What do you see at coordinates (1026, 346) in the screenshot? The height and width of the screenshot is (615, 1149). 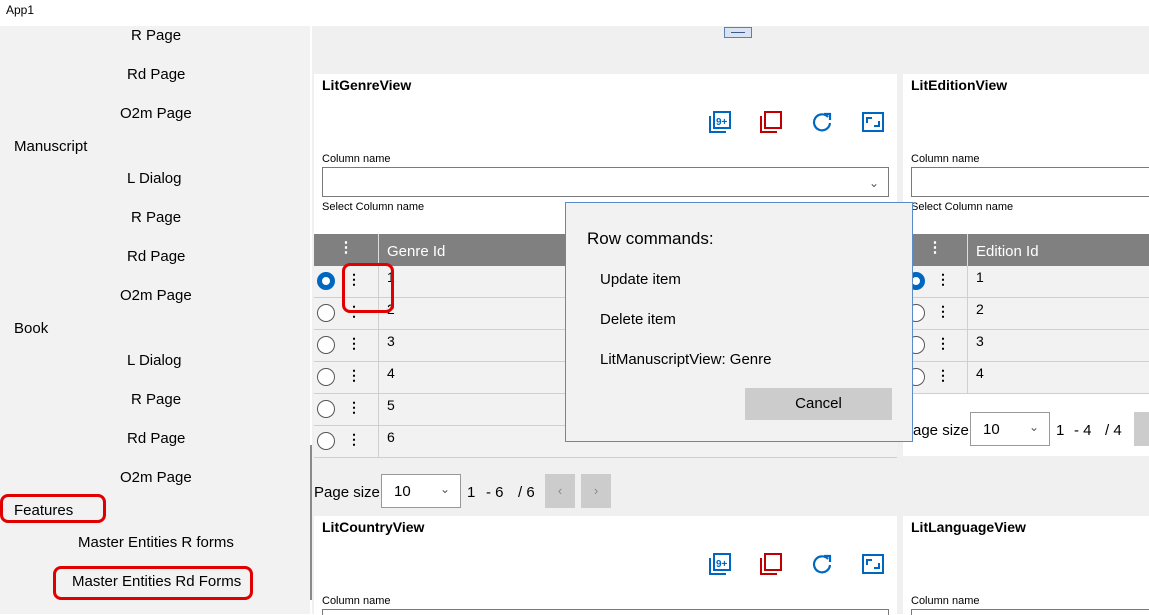 I see `table-row: ⋮ 3` at bounding box center [1026, 346].